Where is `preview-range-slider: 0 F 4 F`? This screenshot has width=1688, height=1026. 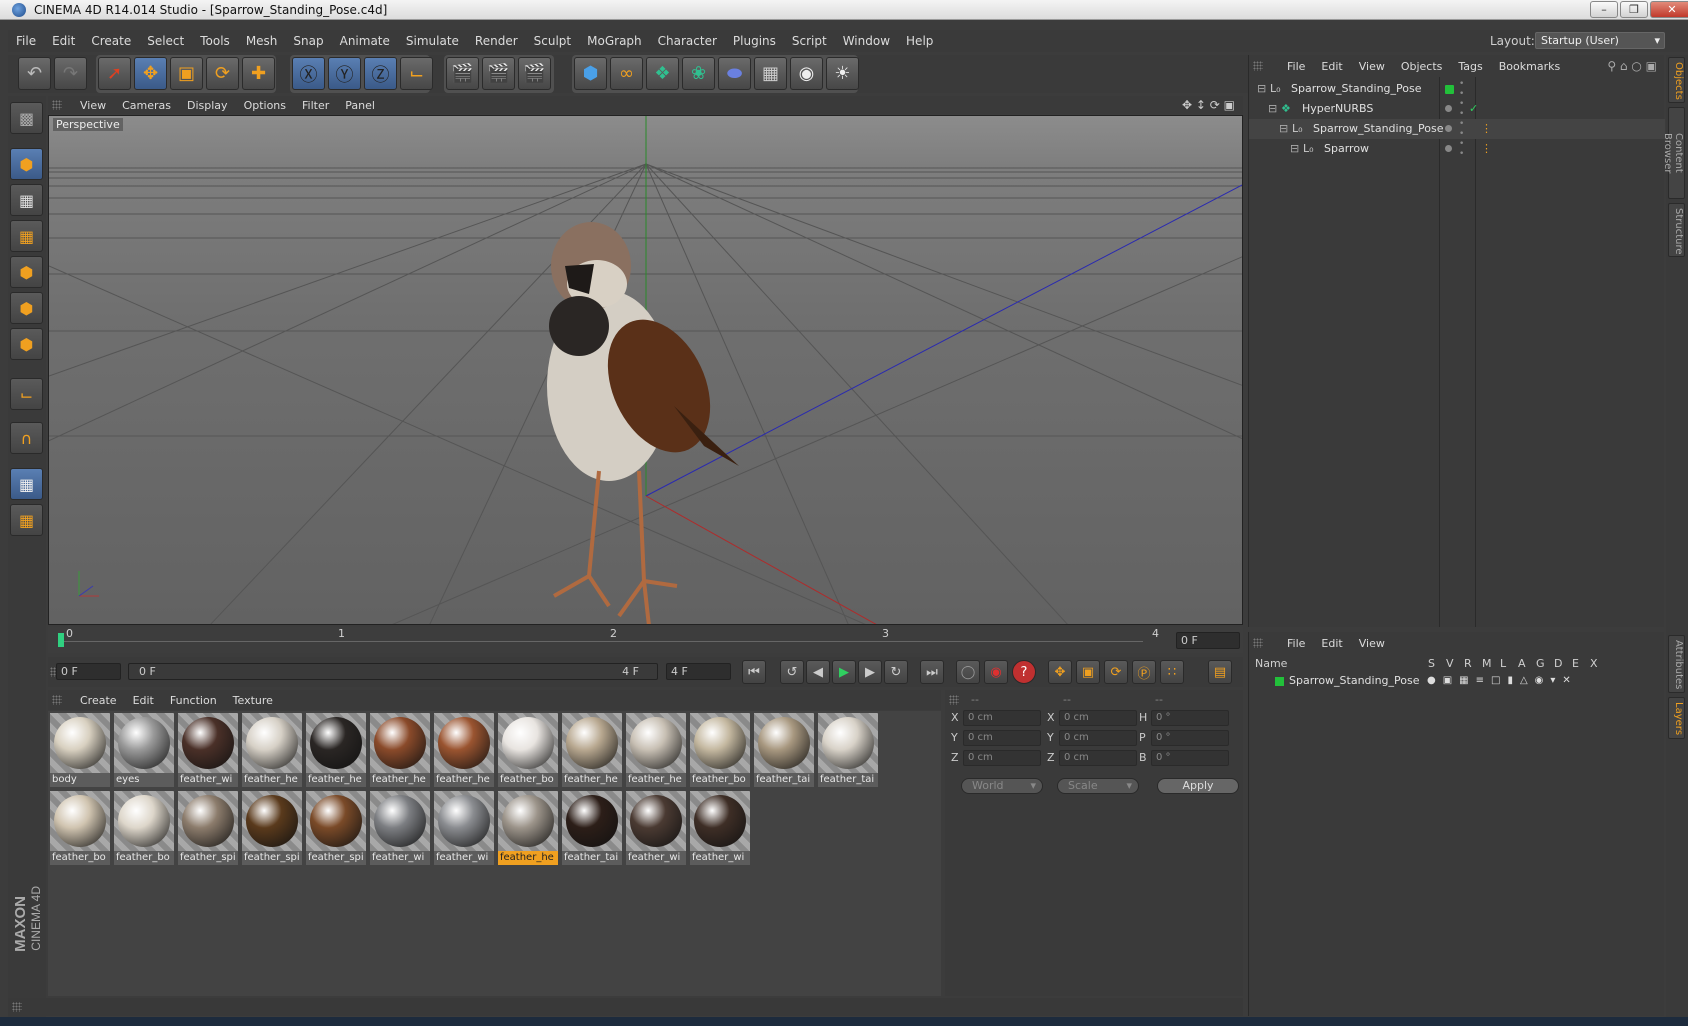 preview-range-slider: 0 F 4 F is located at coordinates (393, 671).